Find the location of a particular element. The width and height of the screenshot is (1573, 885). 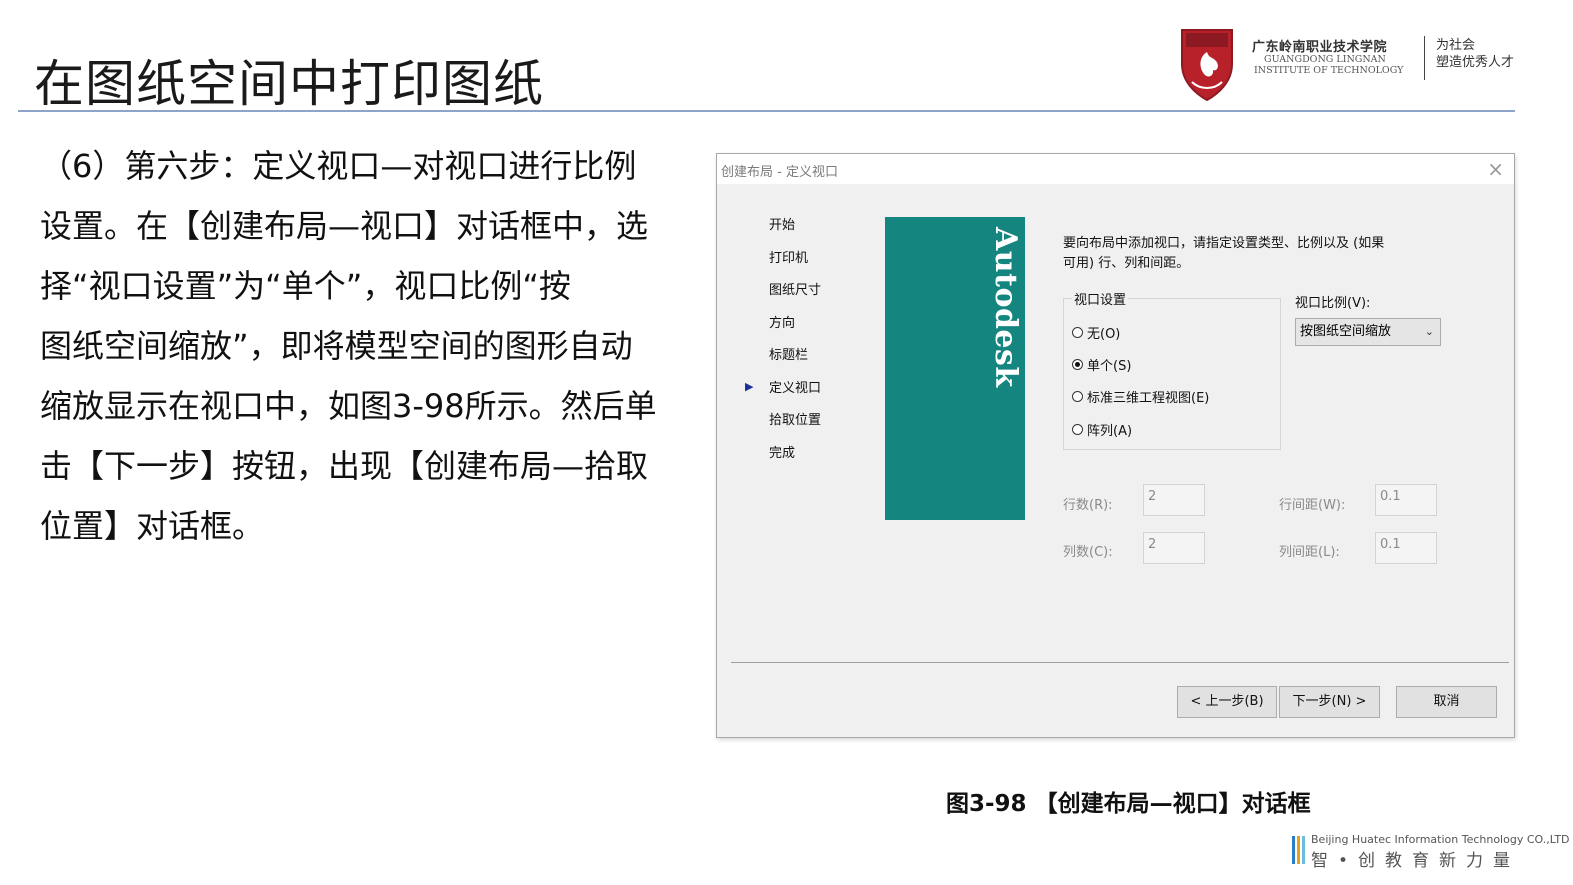

viewport-option-radio: 单个(S) is located at coordinates (1101, 364).